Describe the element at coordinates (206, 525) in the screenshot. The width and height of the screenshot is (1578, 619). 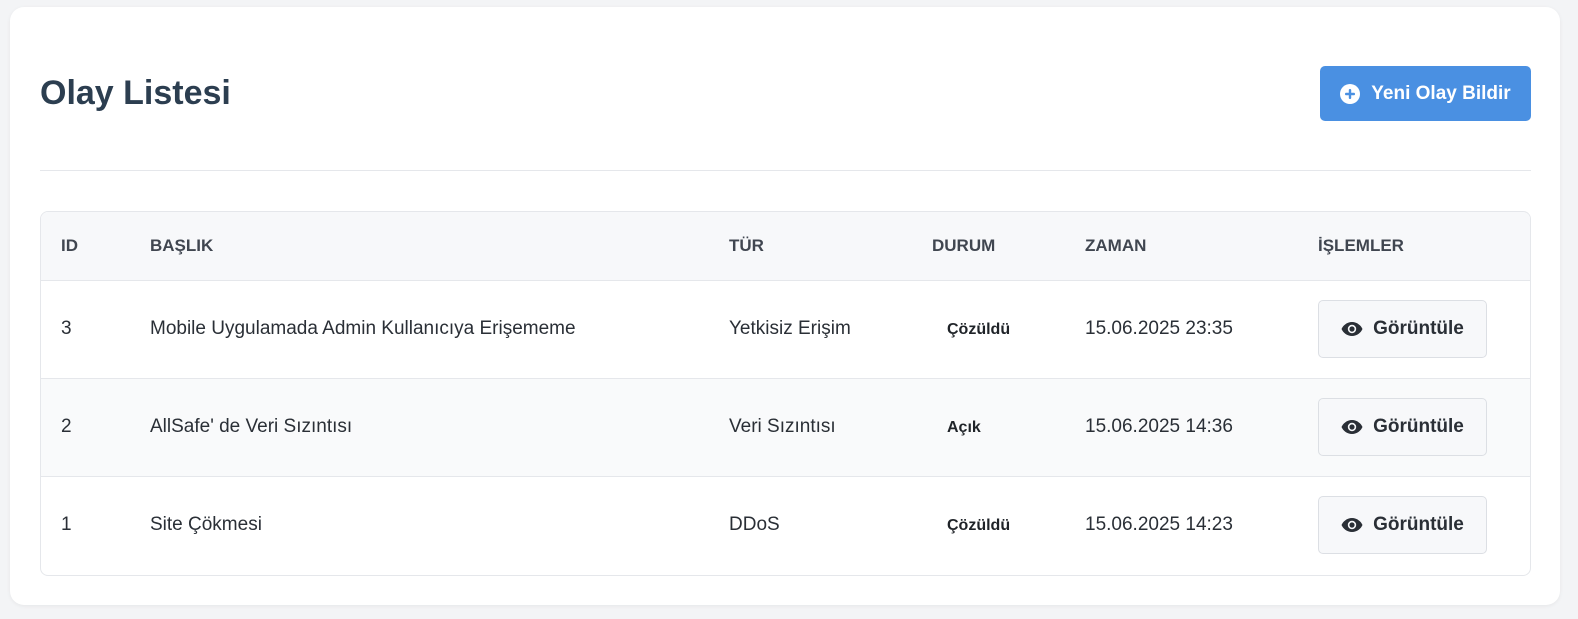
I see `cell-title: Site Çökmesi` at that location.